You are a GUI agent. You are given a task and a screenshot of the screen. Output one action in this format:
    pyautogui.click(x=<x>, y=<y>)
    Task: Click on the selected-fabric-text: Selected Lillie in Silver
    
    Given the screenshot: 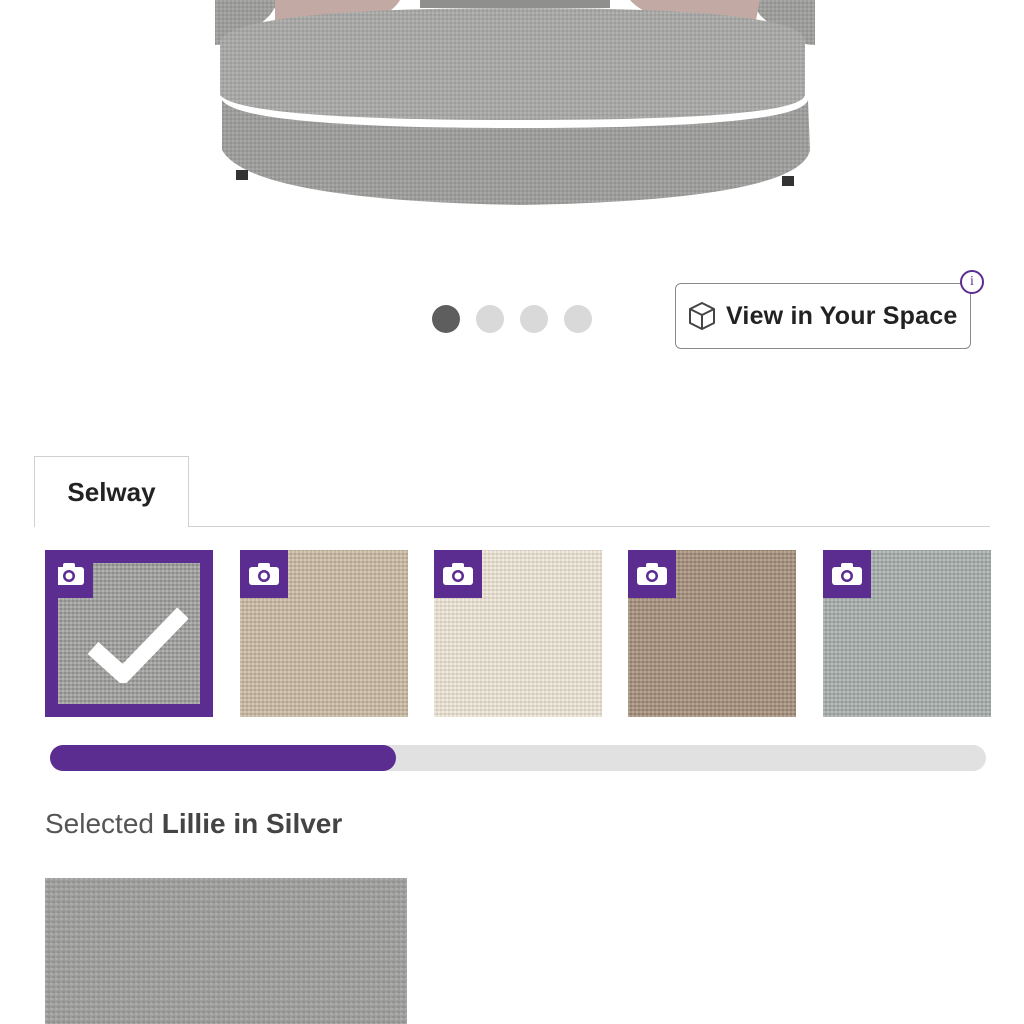 What is the action you would take?
    pyautogui.click(x=193, y=824)
    